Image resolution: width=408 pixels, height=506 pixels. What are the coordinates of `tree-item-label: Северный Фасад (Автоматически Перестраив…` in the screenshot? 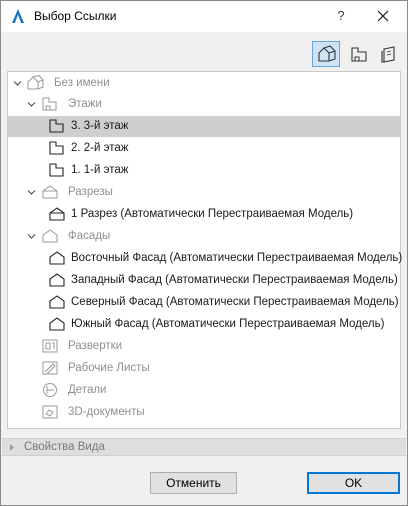 It's located at (235, 302).